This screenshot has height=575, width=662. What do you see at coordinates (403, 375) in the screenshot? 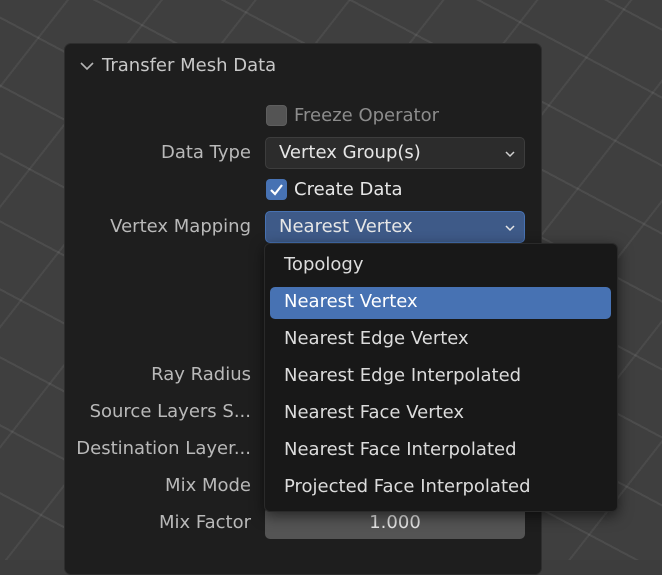
I see `menu-item-label: Nearest Edge Interpolated` at bounding box center [403, 375].